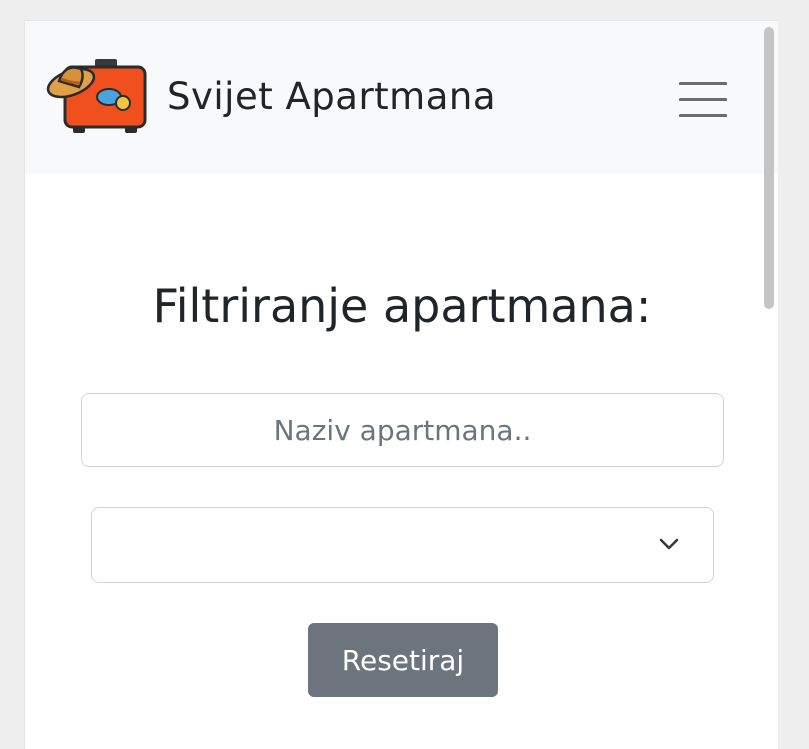 Image resolution: width=809 pixels, height=749 pixels. Describe the element at coordinates (669, 544) in the screenshot. I see `chevron-down-icon` at that location.